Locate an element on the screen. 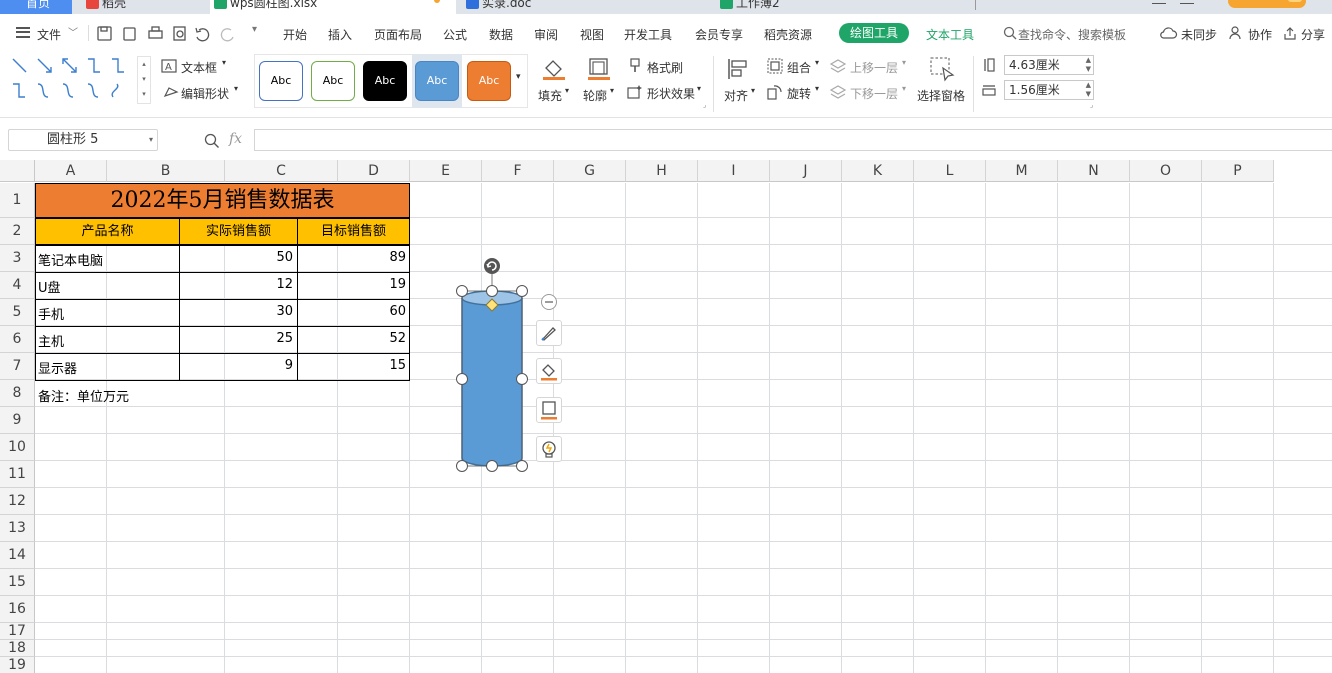 The width and height of the screenshot is (1332, 673). row-header: 11 is located at coordinates (17, 474).